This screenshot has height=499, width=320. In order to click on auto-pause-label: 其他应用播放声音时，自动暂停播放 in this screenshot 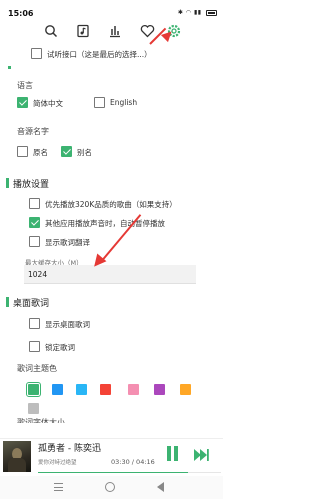, I will do `click(105, 223)`.